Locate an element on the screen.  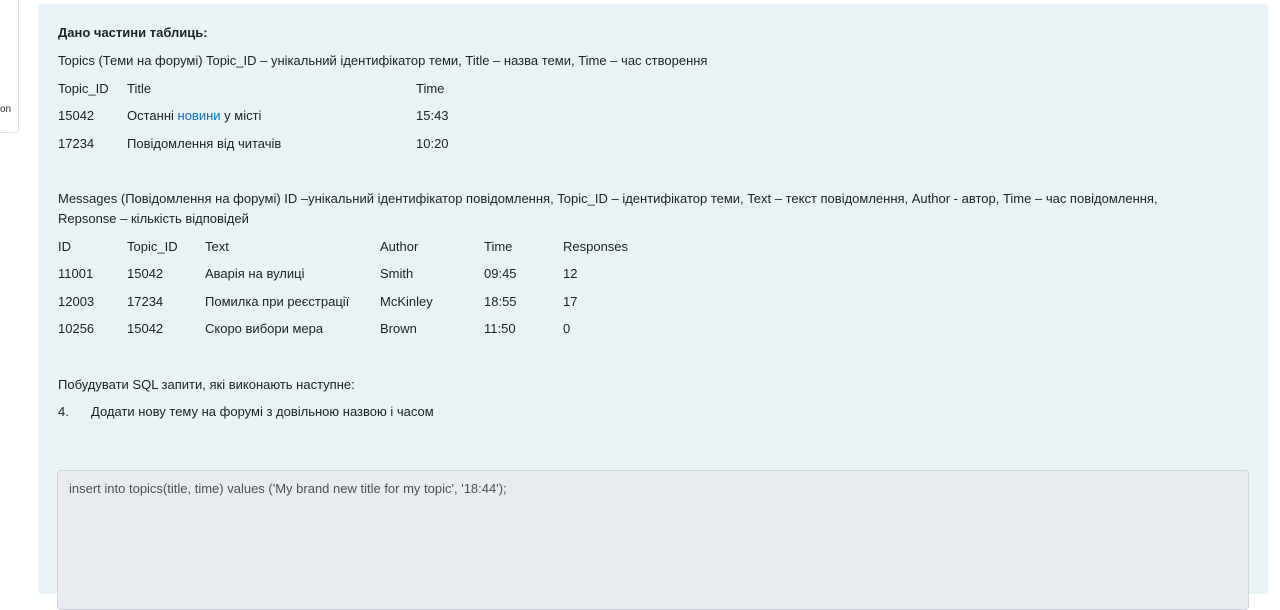
messages-cell-responses: 12 is located at coordinates (570, 273).